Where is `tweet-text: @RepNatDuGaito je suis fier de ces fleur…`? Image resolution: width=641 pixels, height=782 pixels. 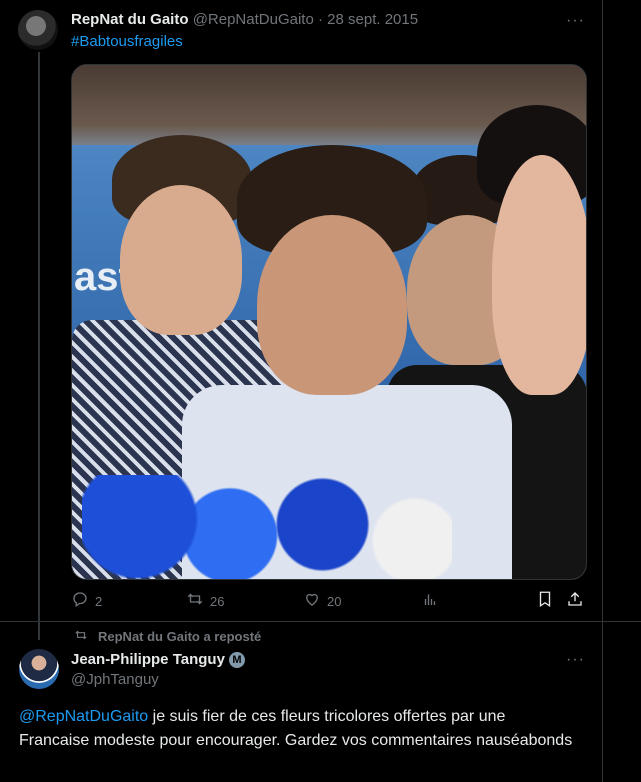 tweet-text: @RepNatDuGaito je suis fier de ces fleur… is located at coordinates (299, 729).